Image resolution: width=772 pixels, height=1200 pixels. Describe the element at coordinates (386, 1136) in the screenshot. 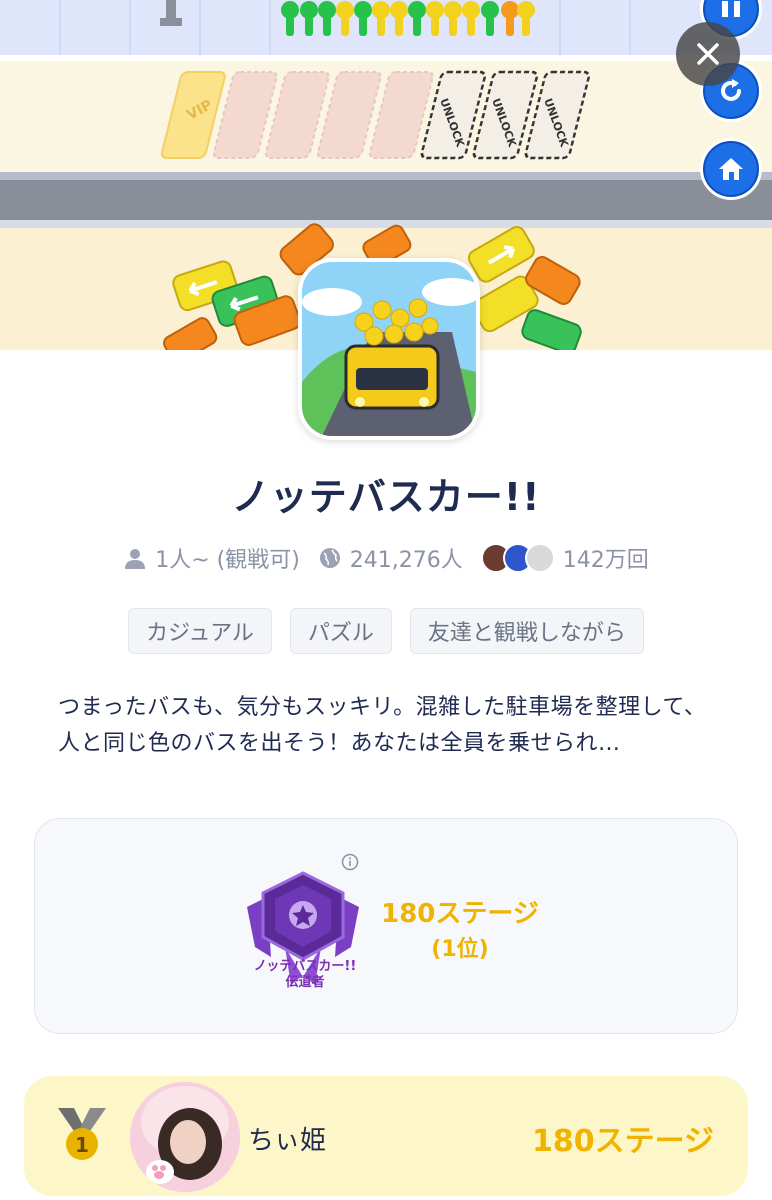

I see `leaderboard-row: 1 ちぃ姫 180ステージ` at that location.